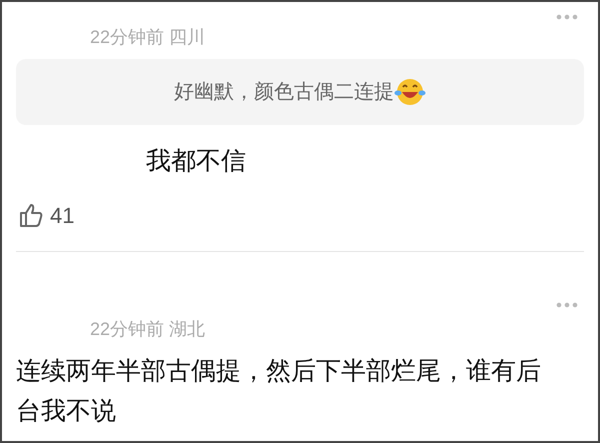 The height and width of the screenshot is (443, 600). What do you see at coordinates (284, 92) in the screenshot?
I see `quoted-comment: 好幽默，颜色古偶二连提` at bounding box center [284, 92].